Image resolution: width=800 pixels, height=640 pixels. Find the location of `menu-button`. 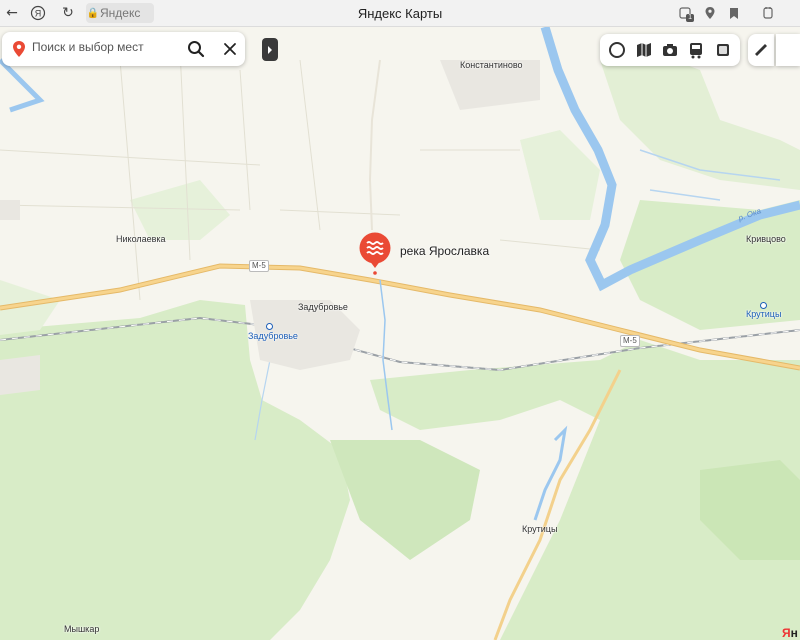

menu-button is located at coordinates (788, 50).